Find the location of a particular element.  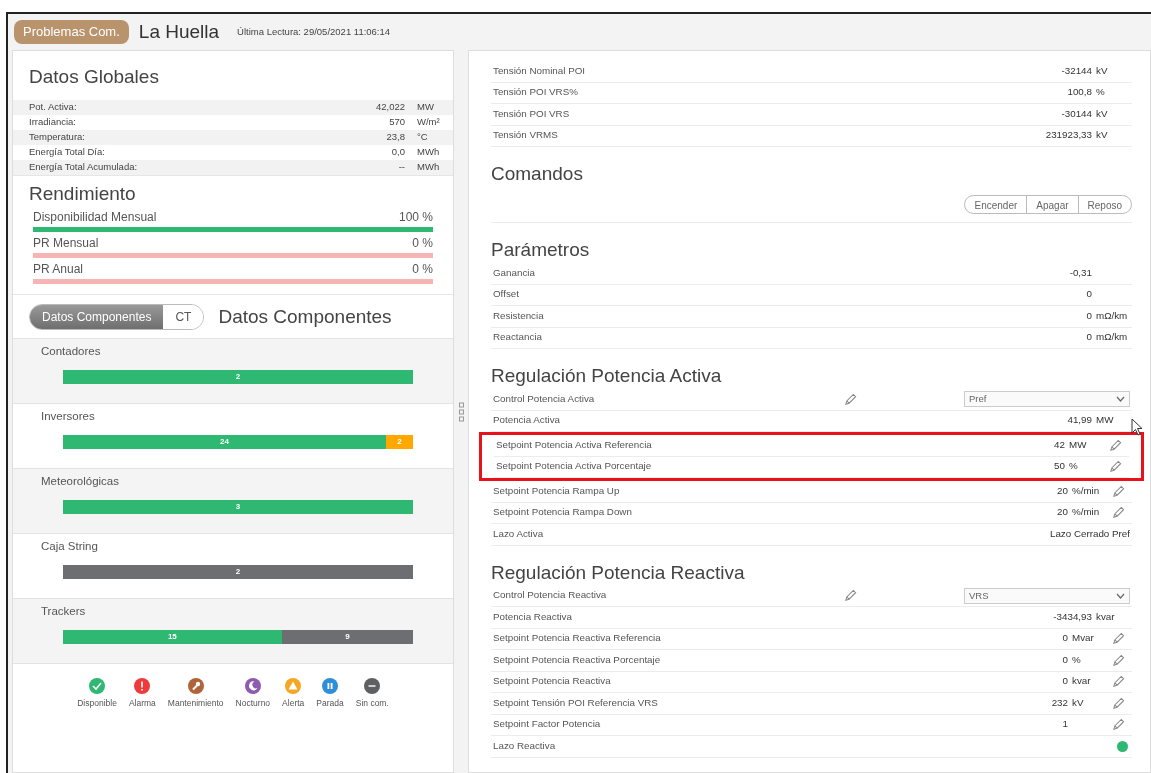

field-value: 231923,33 is located at coordinates (1068, 135).